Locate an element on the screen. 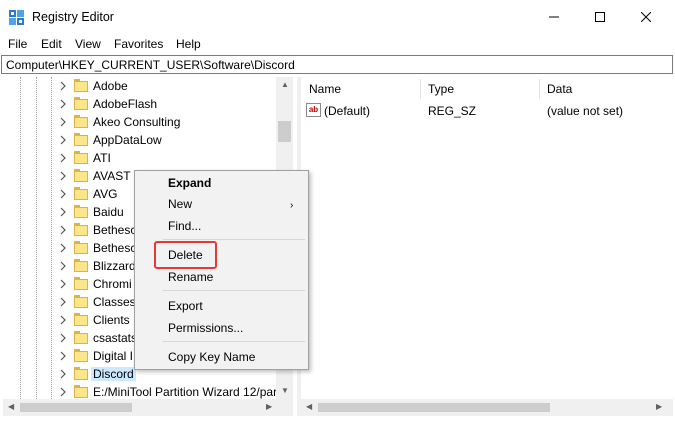 The image size is (675, 422). tree-item: Adobe is located at coordinates (142, 86).